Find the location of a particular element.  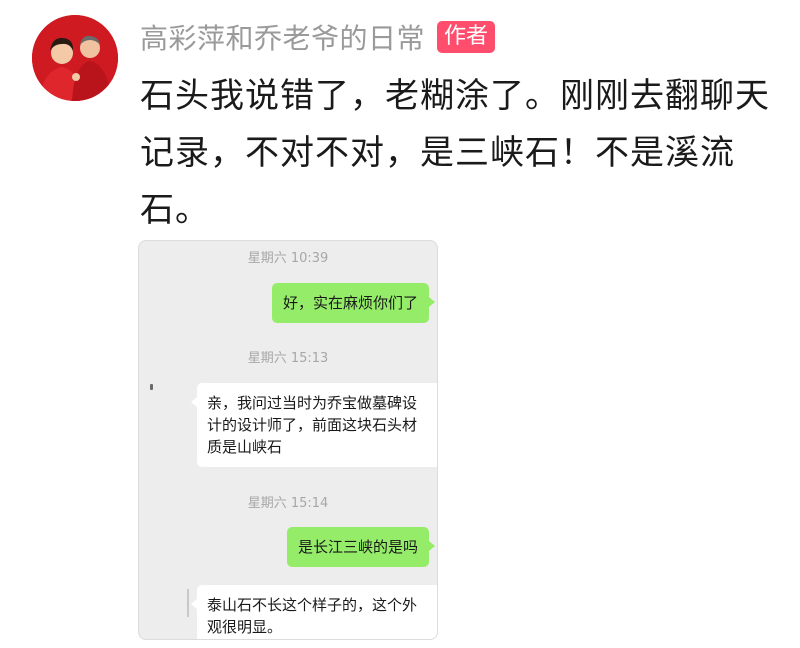

author-avatar is located at coordinates (75, 58).